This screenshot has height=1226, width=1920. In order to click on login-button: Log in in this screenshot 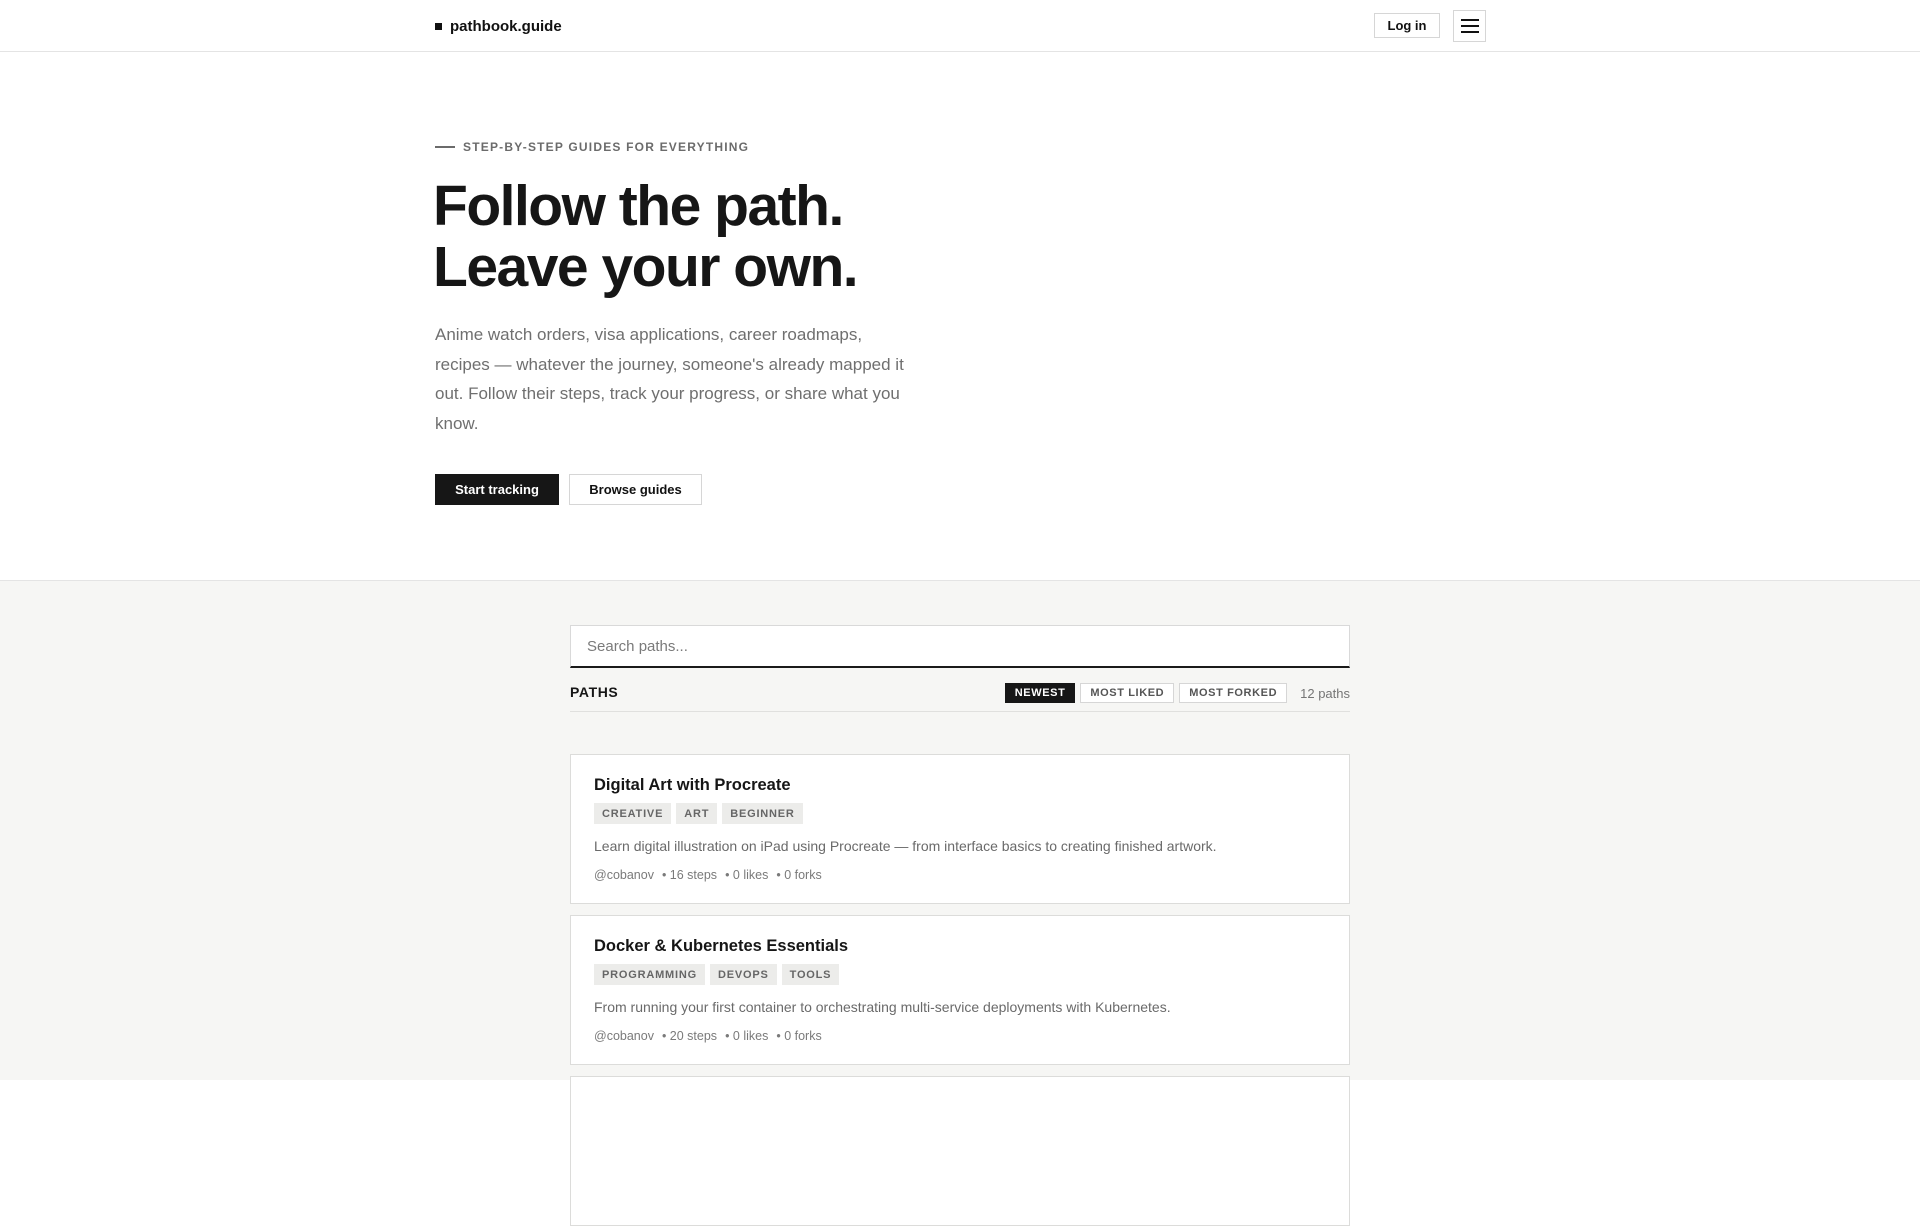, I will do `click(1407, 25)`.